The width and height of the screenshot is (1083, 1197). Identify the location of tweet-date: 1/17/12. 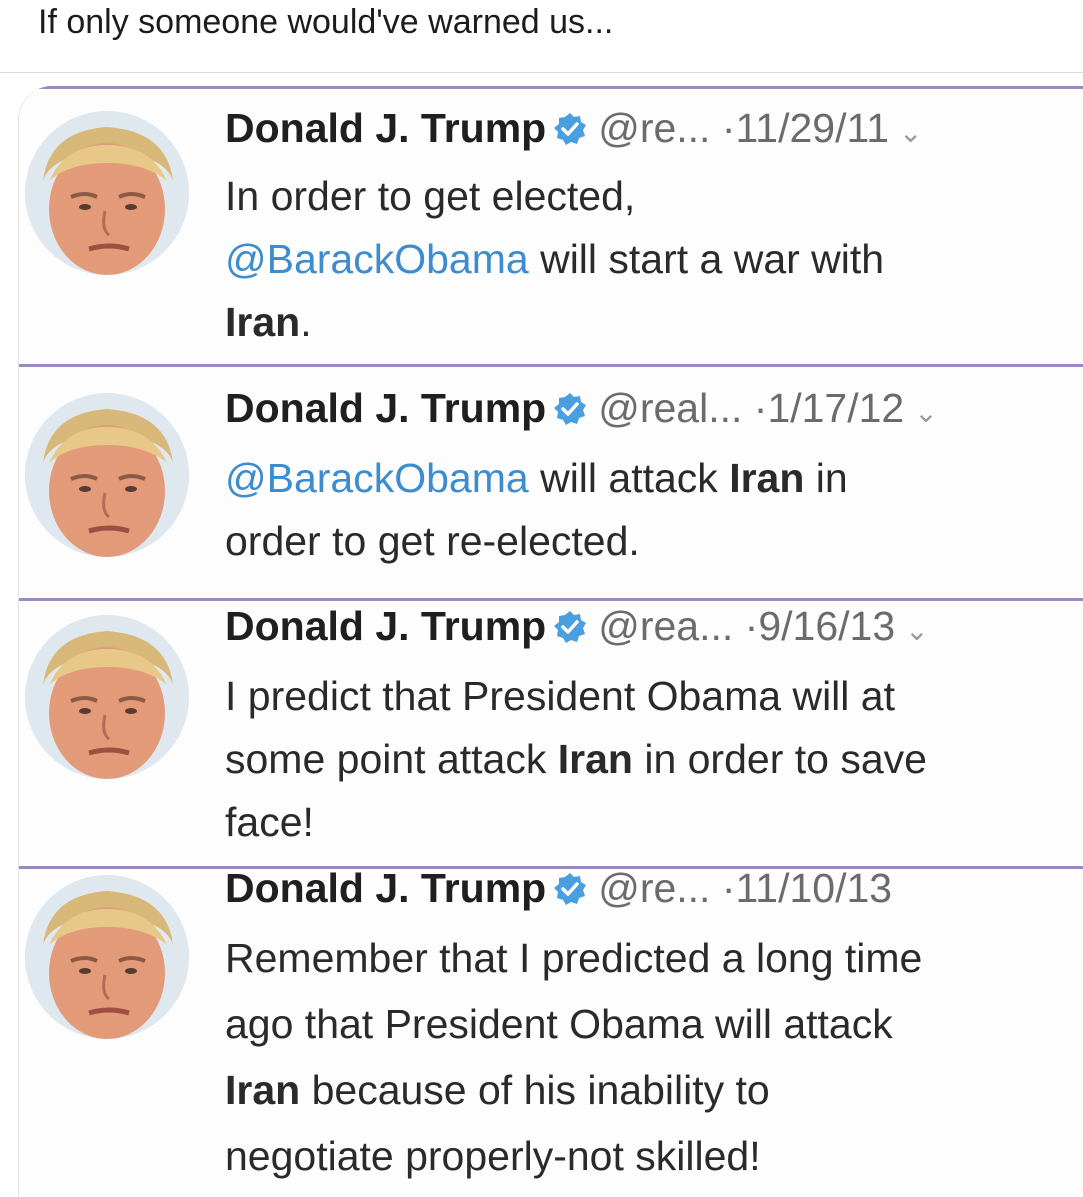
(835, 408).